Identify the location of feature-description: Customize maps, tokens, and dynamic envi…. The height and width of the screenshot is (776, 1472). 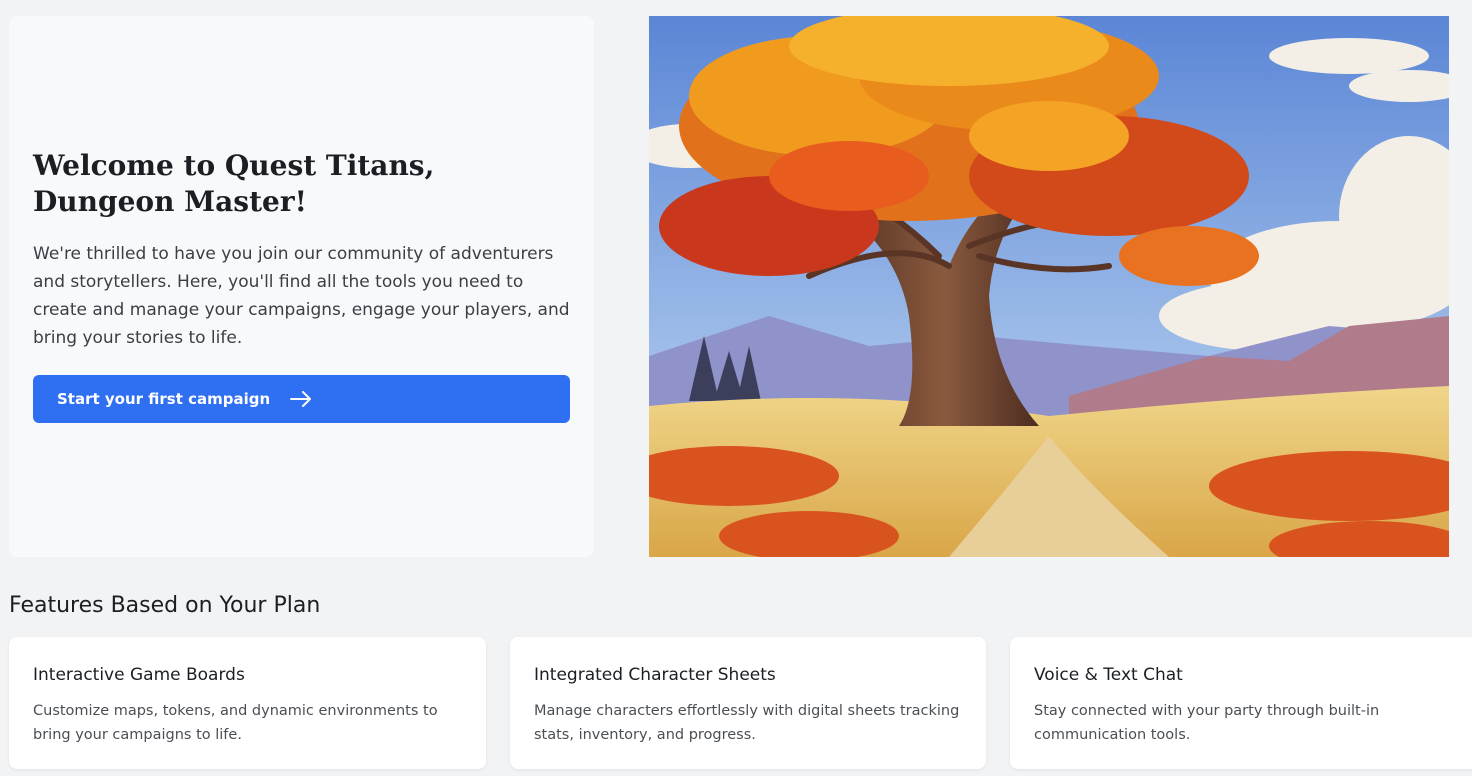
(235, 723).